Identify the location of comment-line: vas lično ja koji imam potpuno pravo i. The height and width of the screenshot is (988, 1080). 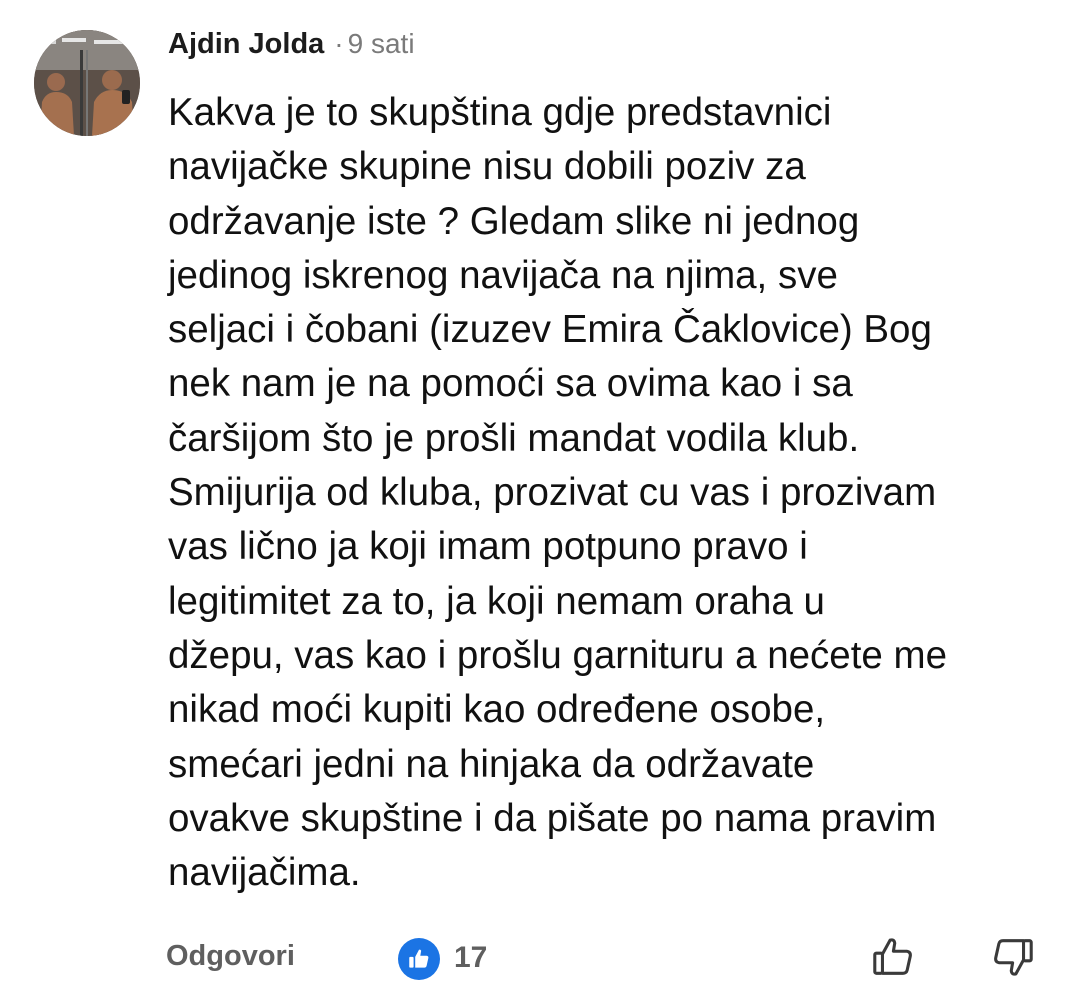
(488, 547).